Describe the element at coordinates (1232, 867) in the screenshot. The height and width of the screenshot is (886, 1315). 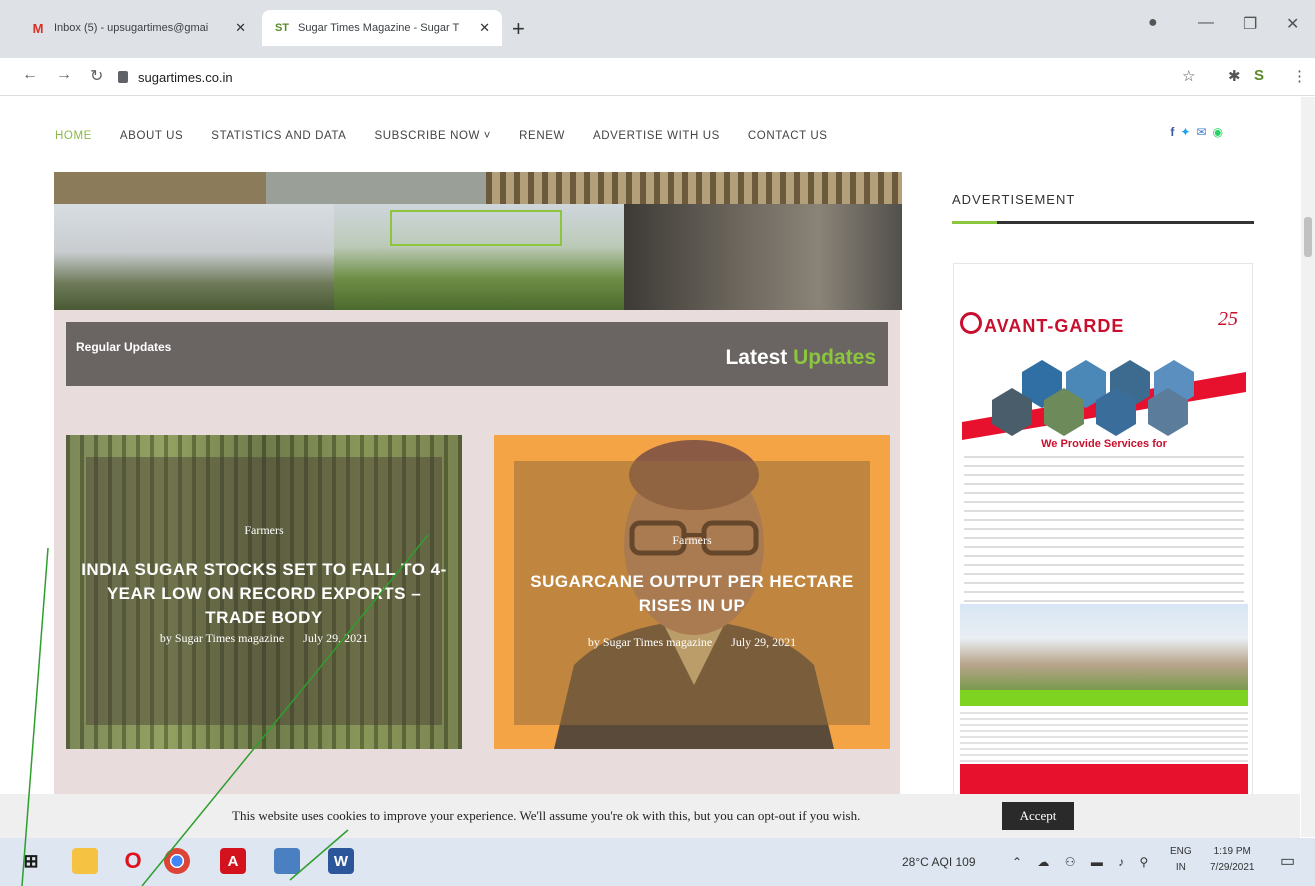
I see `clock-date: 7/29/2021` at that location.